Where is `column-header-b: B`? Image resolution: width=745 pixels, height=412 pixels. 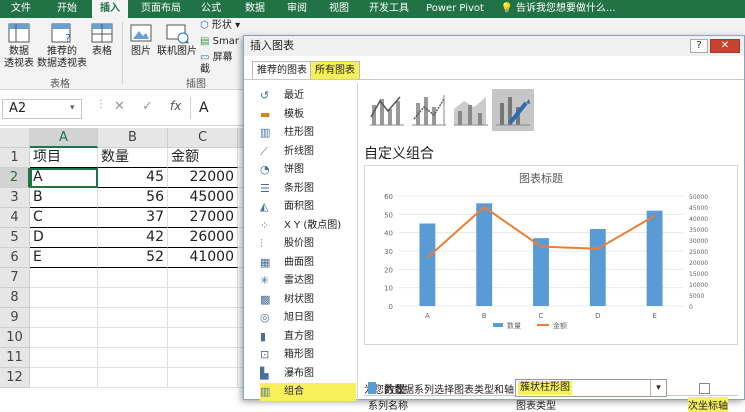
column-header-b: B is located at coordinates (133, 138).